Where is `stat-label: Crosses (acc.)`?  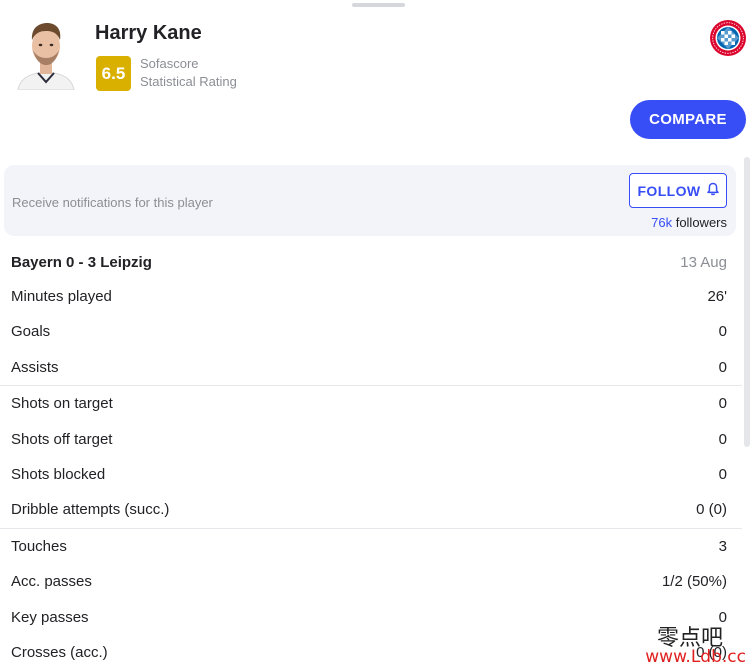 stat-label: Crosses (acc.) is located at coordinates (59, 652).